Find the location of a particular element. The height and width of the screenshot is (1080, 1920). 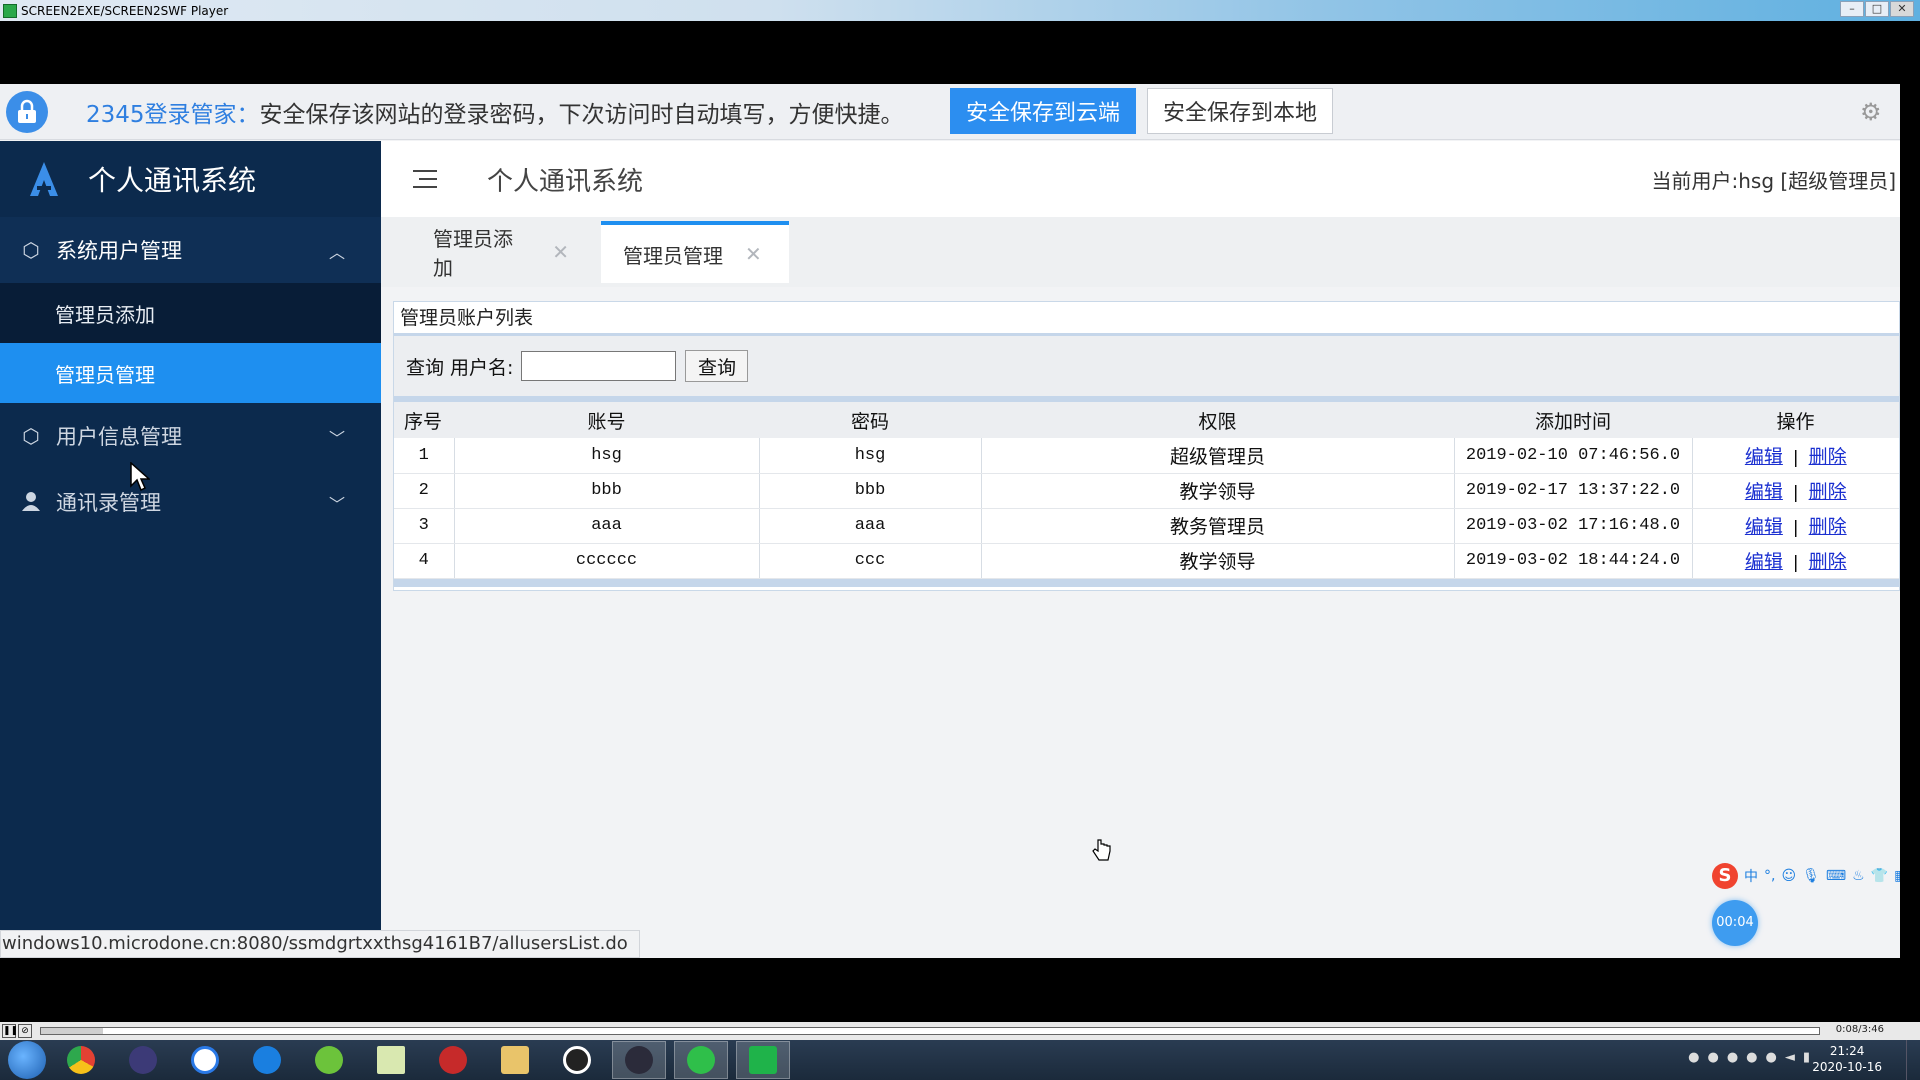

qq-icon is located at coordinates (577, 1060).